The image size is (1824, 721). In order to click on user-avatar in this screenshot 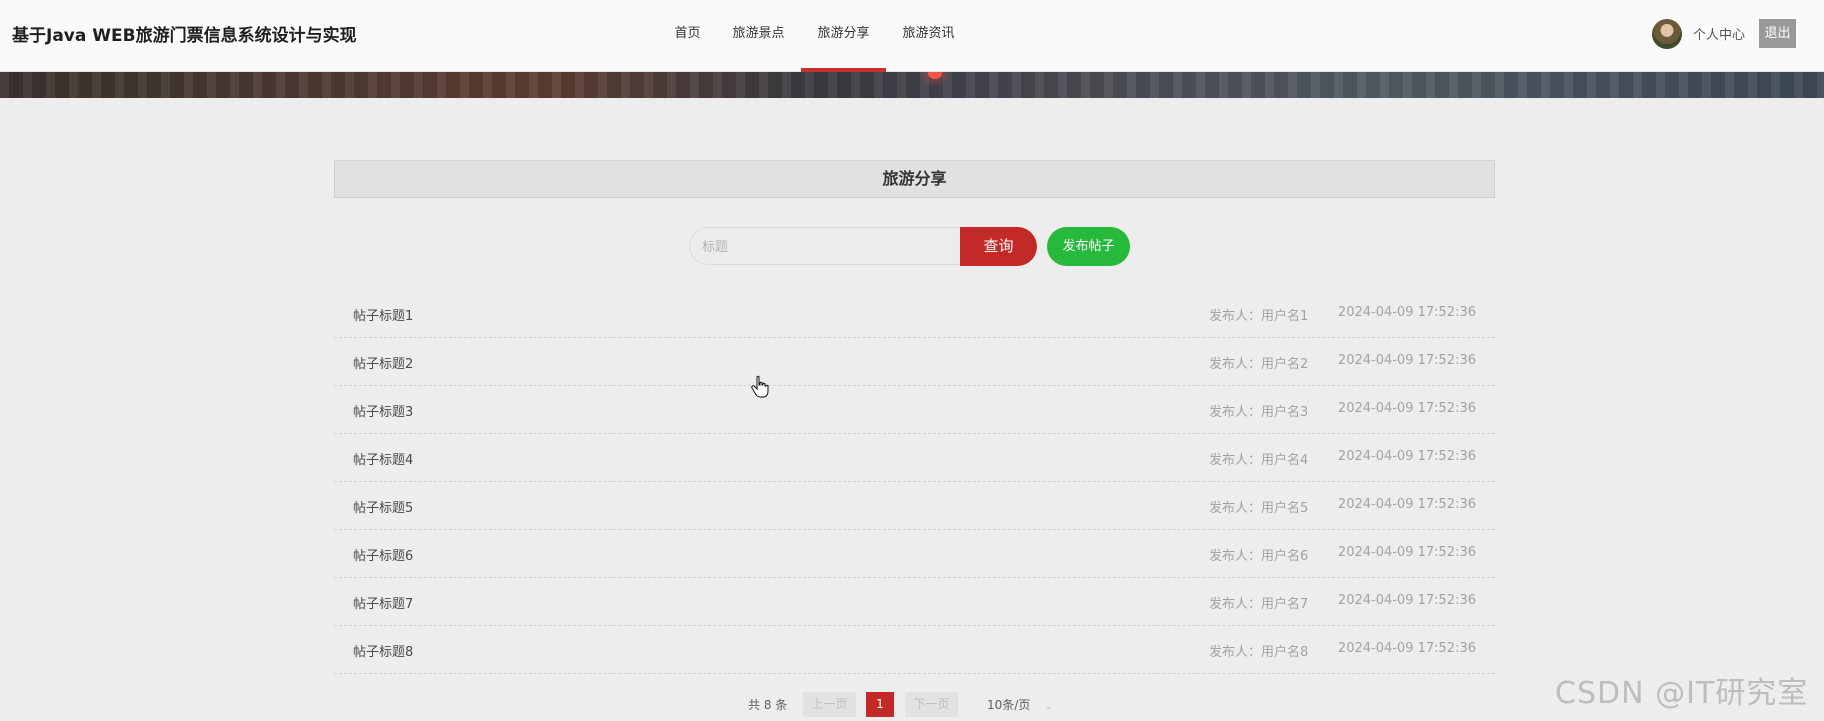, I will do `click(1667, 34)`.